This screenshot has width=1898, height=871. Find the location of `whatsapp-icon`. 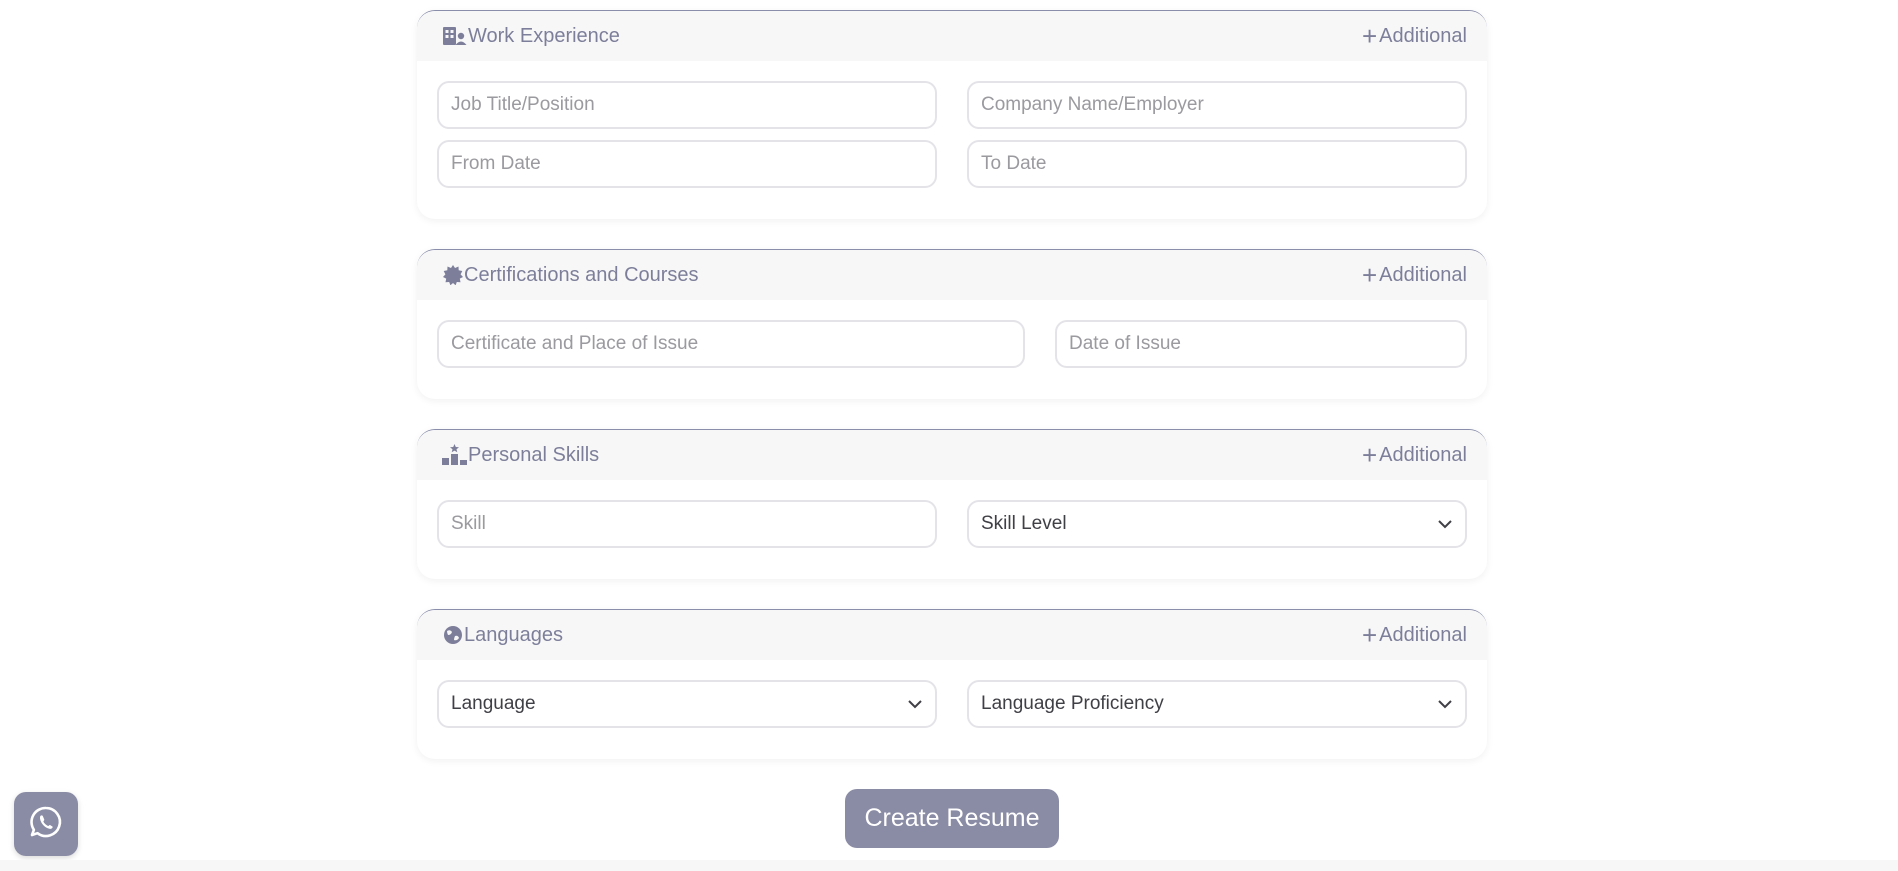

whatsapp-icon is located at coordinates (46, 824).